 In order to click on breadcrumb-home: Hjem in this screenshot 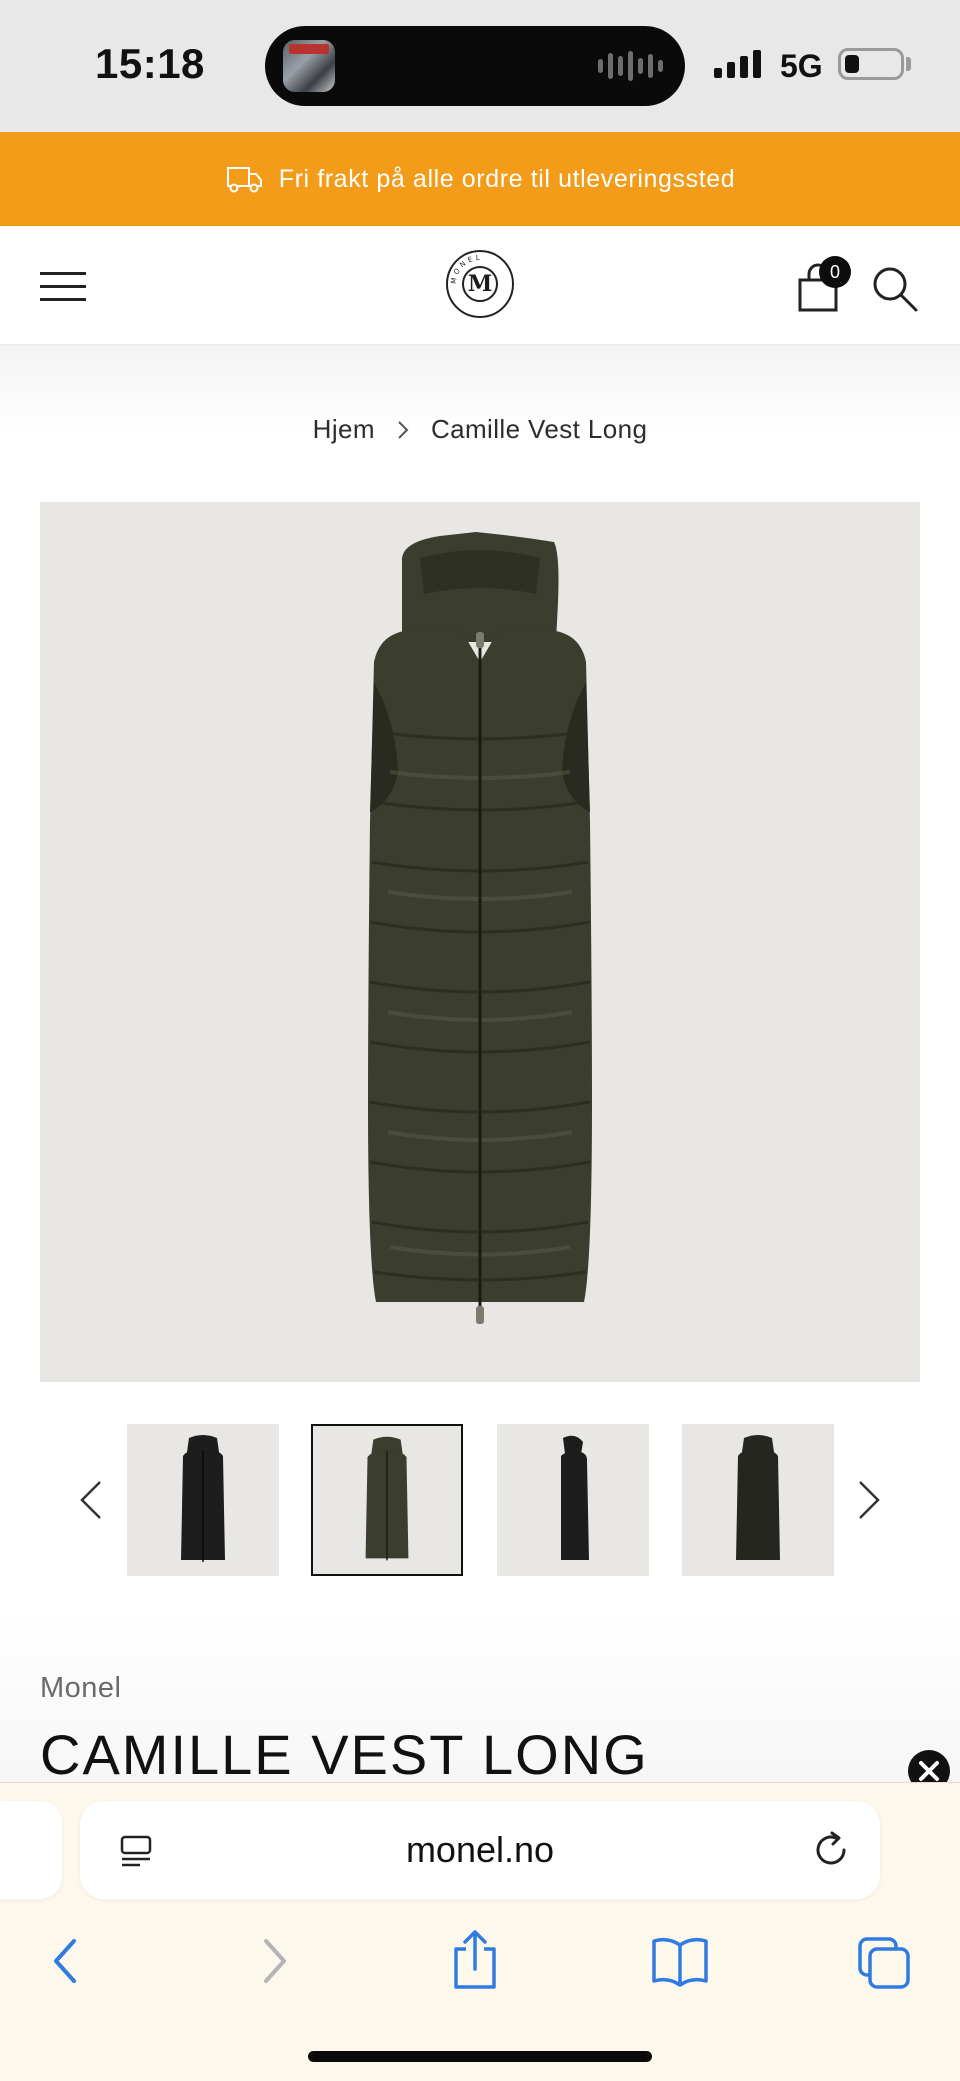, I will do `click(344, 429)`.